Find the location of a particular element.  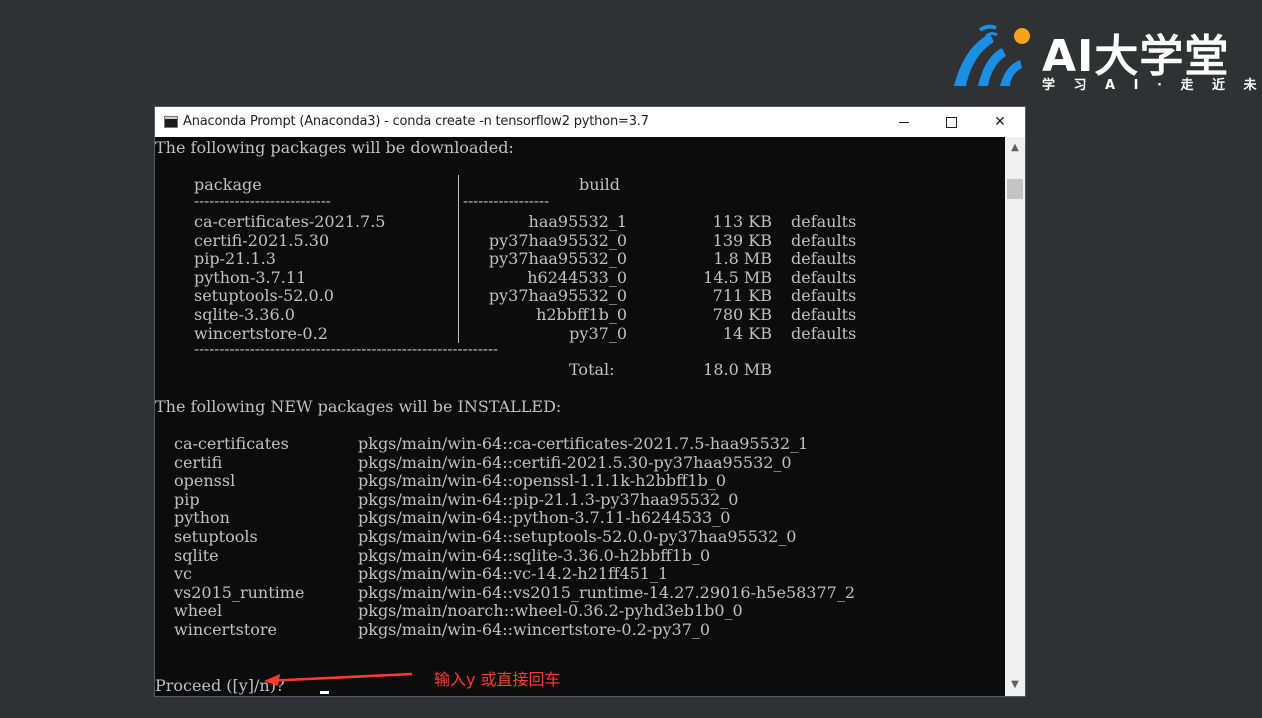

download-package: ca-certificates-2021.7.5 is located at coordinates (290, 221).